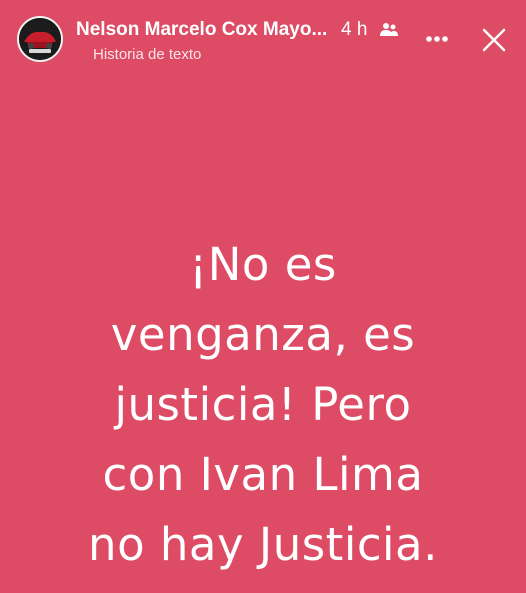 The height and width of the screenshot is (593, 526). I want to click on story-text-line: venganza, es, so click(263, 334).